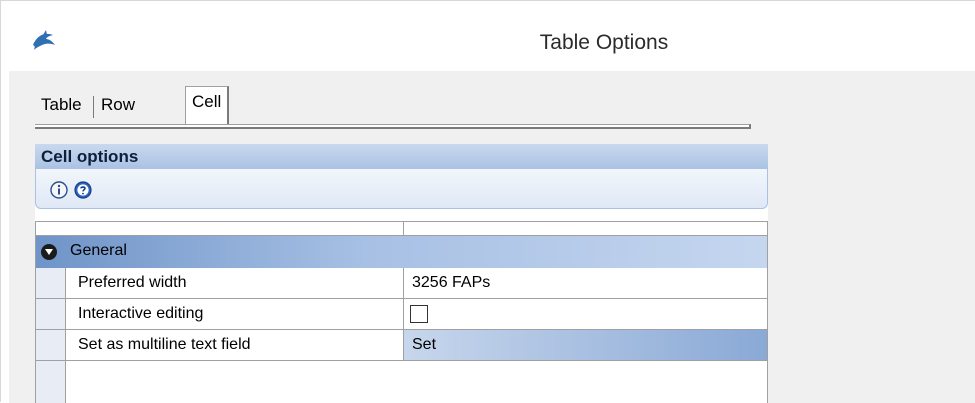 The image size is (975, 403). I want to click on collapse-icon, so click(49, 252).